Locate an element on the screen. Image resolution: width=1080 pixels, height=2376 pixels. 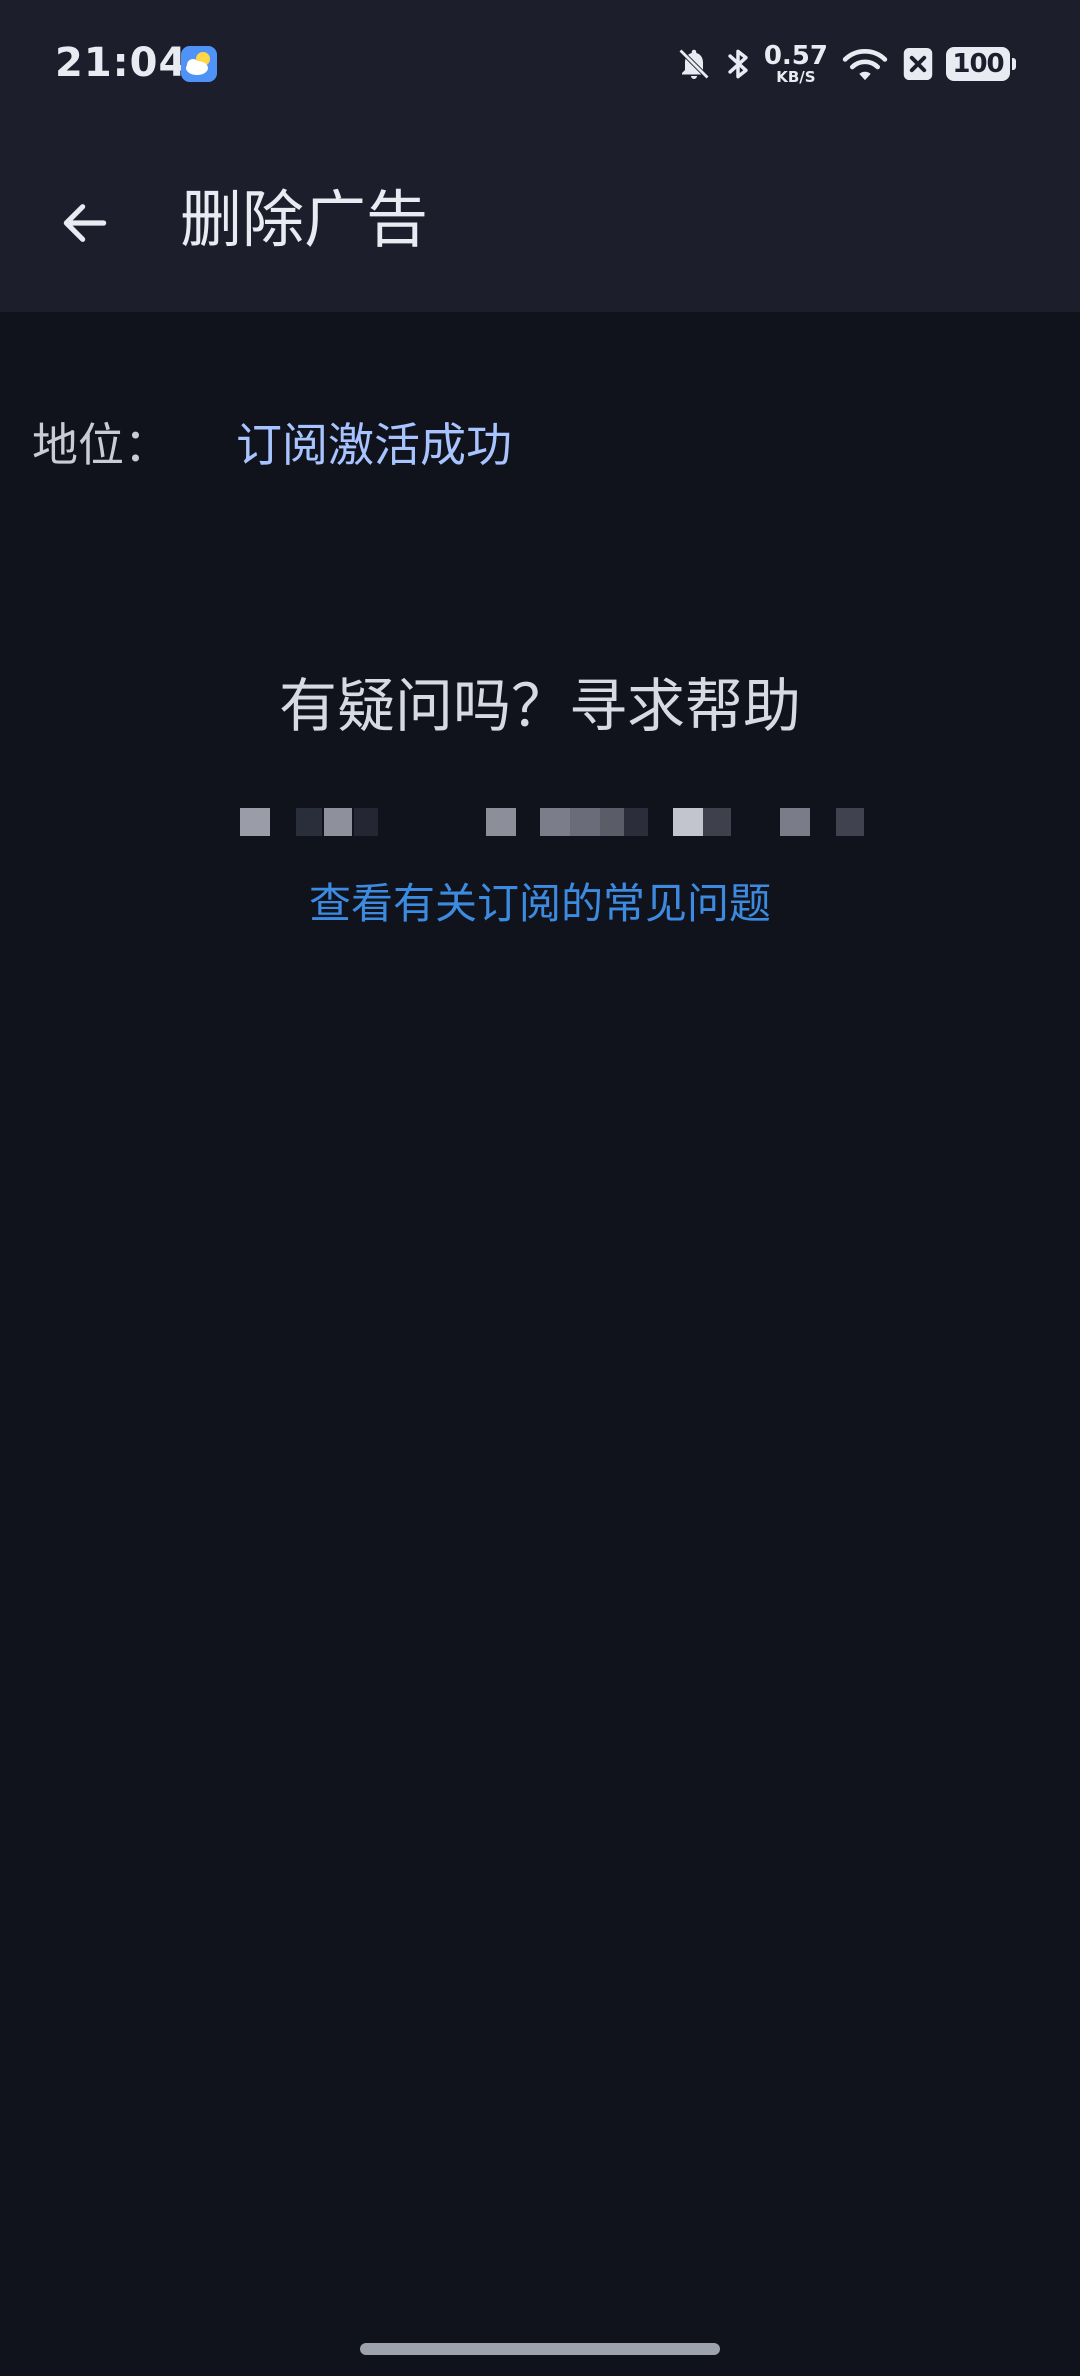
network-speed-value: 0.57 is located at coordinates (795, 56).